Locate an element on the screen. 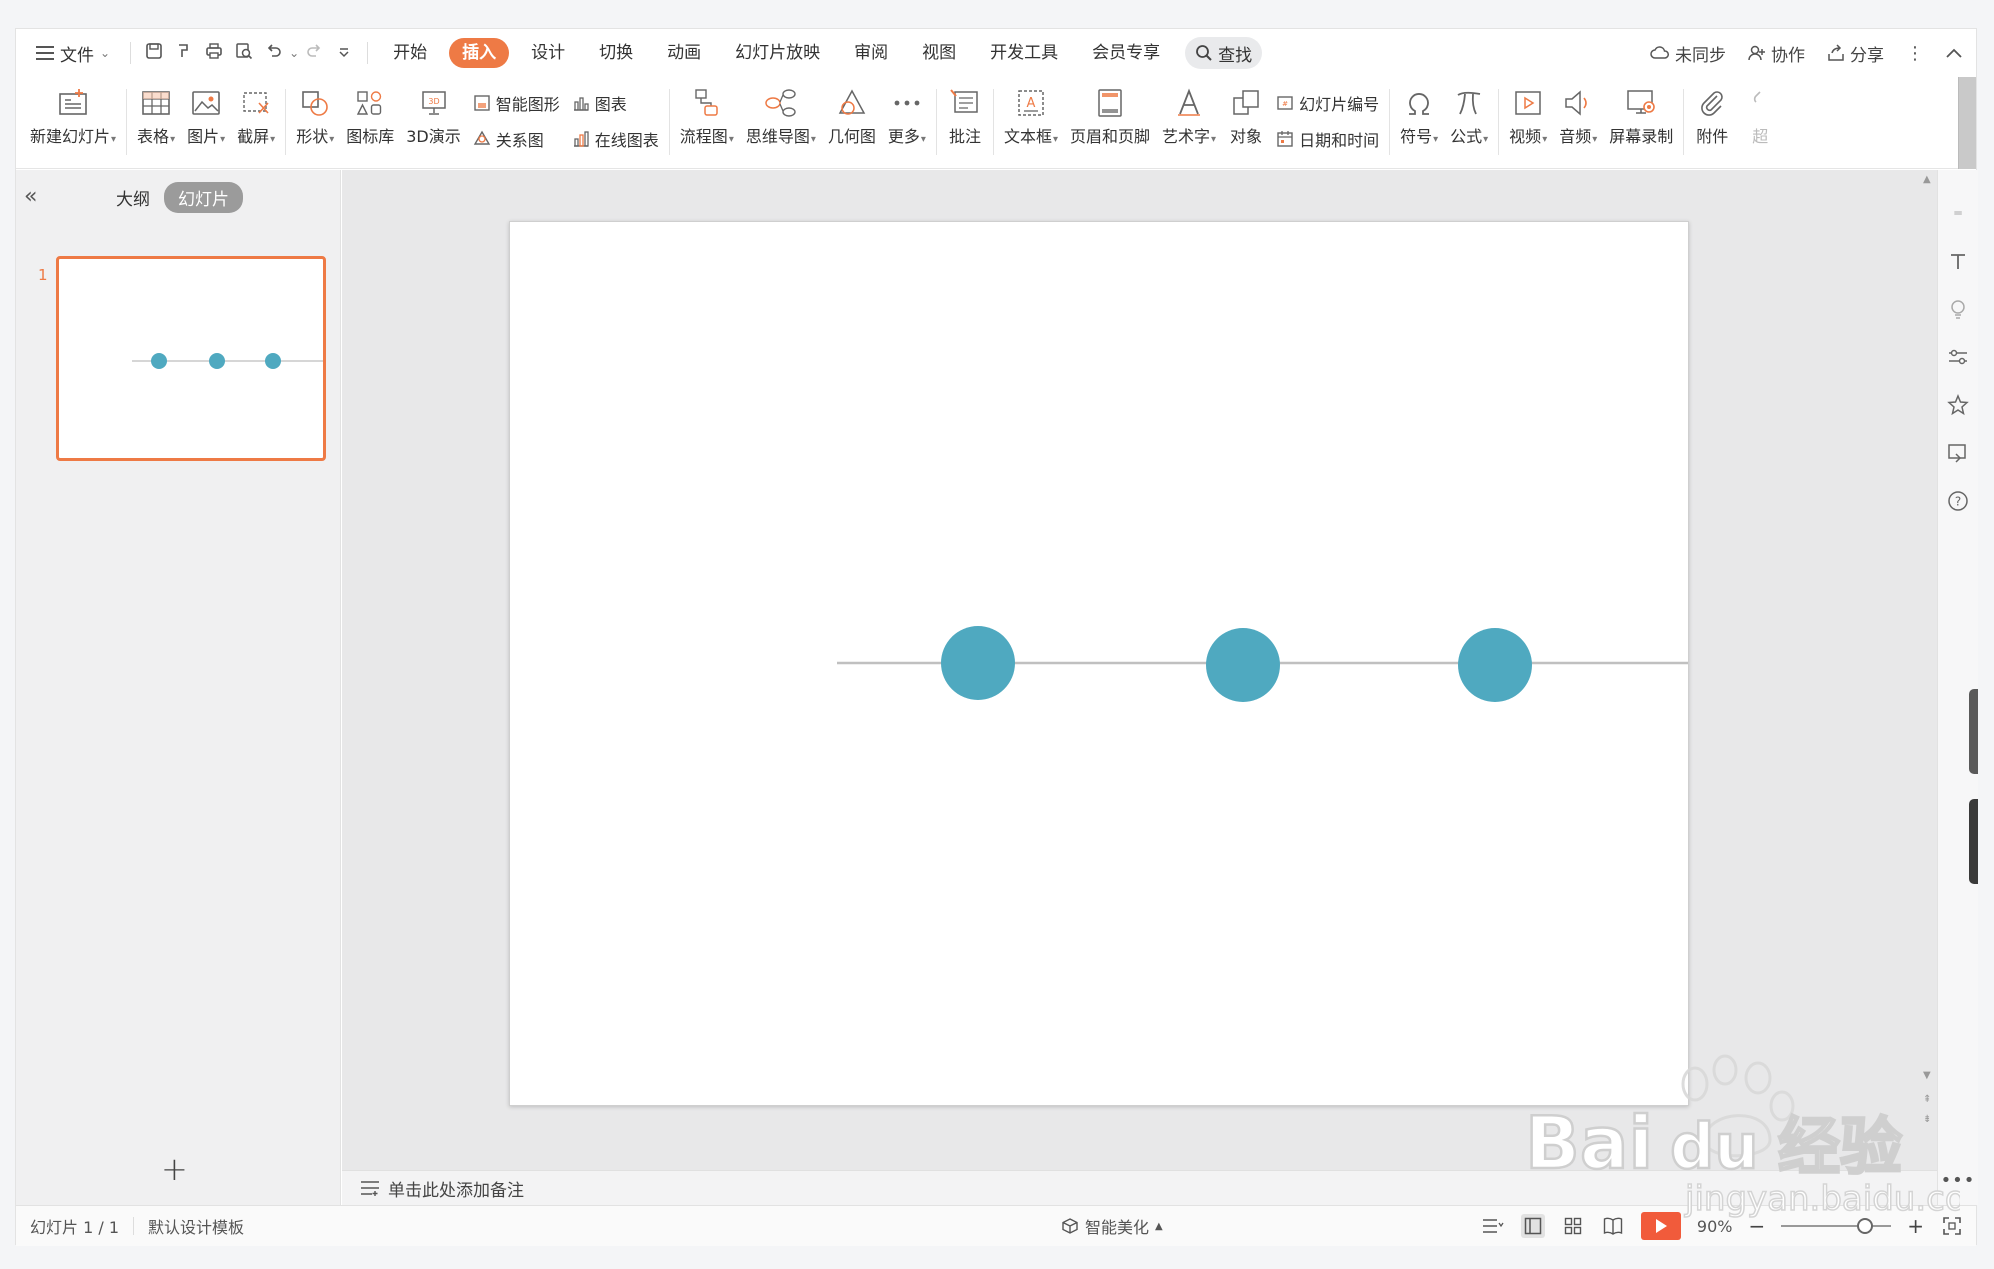 The width and height of the screenshot is (1994, 1269). date-time-label: 日期和时间 is located at coordinates (1339, 140).